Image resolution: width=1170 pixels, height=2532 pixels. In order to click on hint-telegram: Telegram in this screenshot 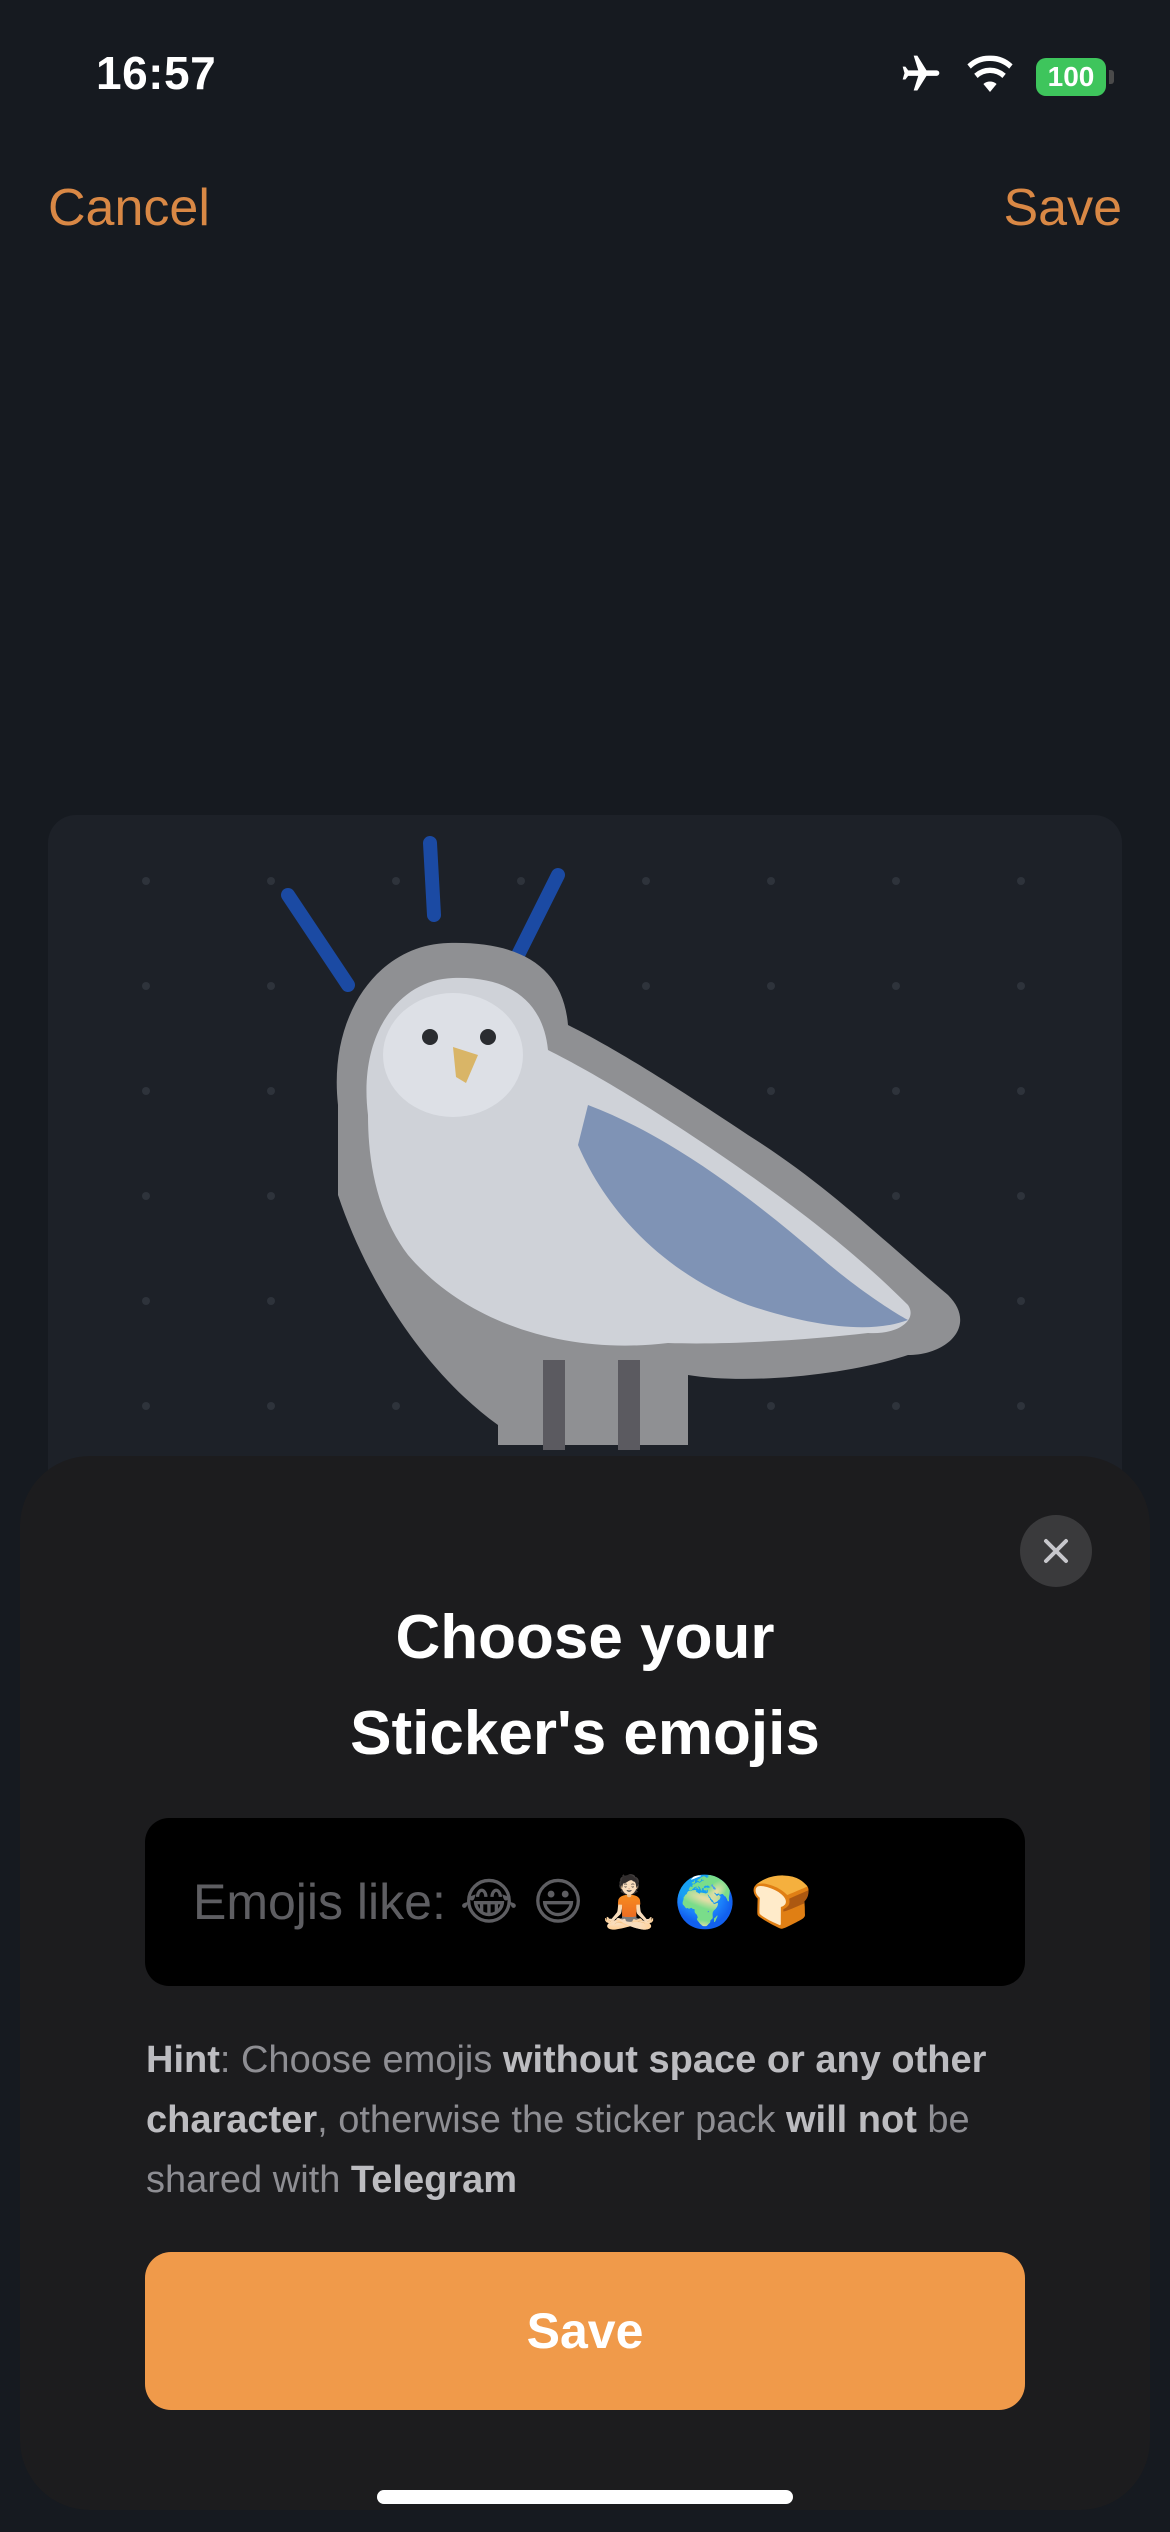, I will do `click(434, 2180)`.